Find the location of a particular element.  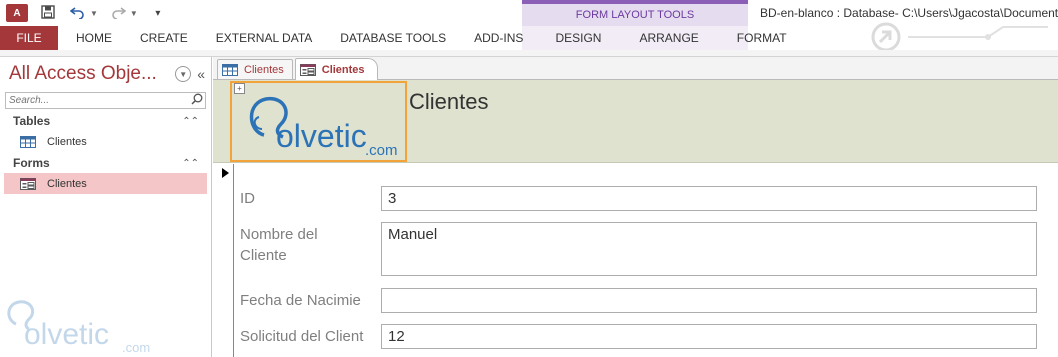

redo-icon is located at coordinates (118, 13).